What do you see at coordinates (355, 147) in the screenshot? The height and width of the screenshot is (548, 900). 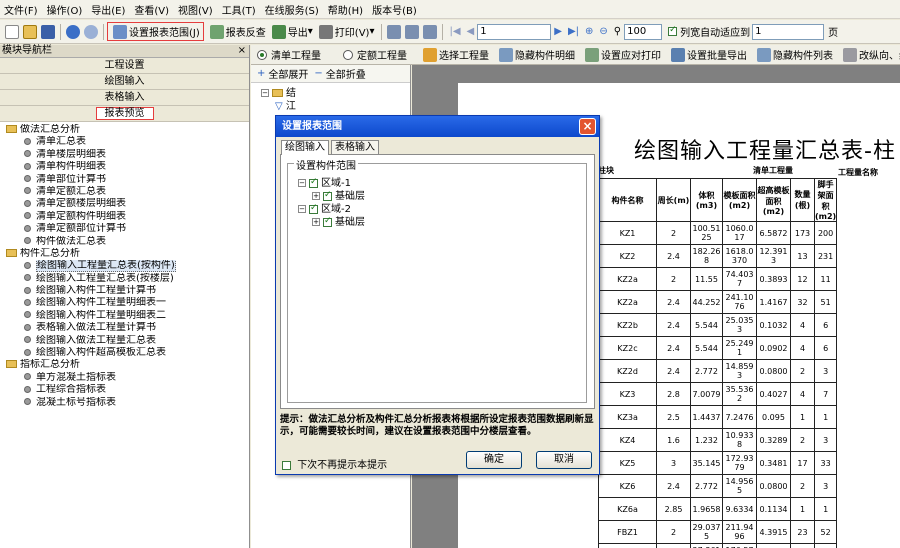 I see `tab-table-input: 表格输入` at bounding box center [355, 147].